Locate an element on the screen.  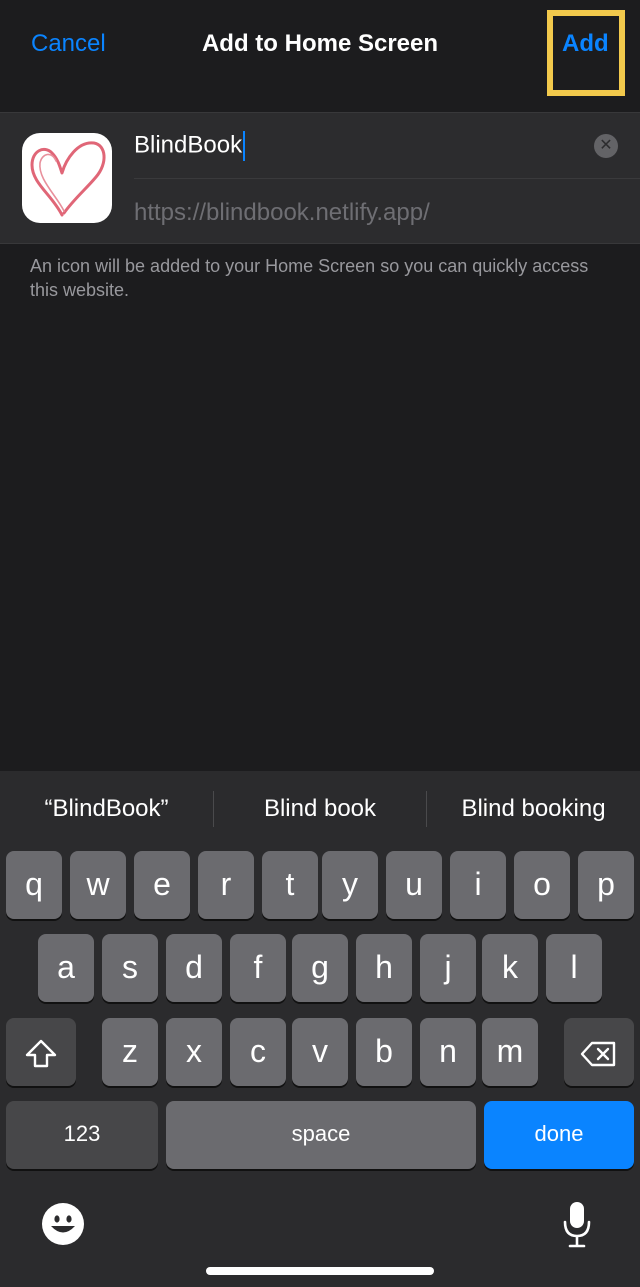
suggestion-3: Blind booking is located at coordinates (533, 809).